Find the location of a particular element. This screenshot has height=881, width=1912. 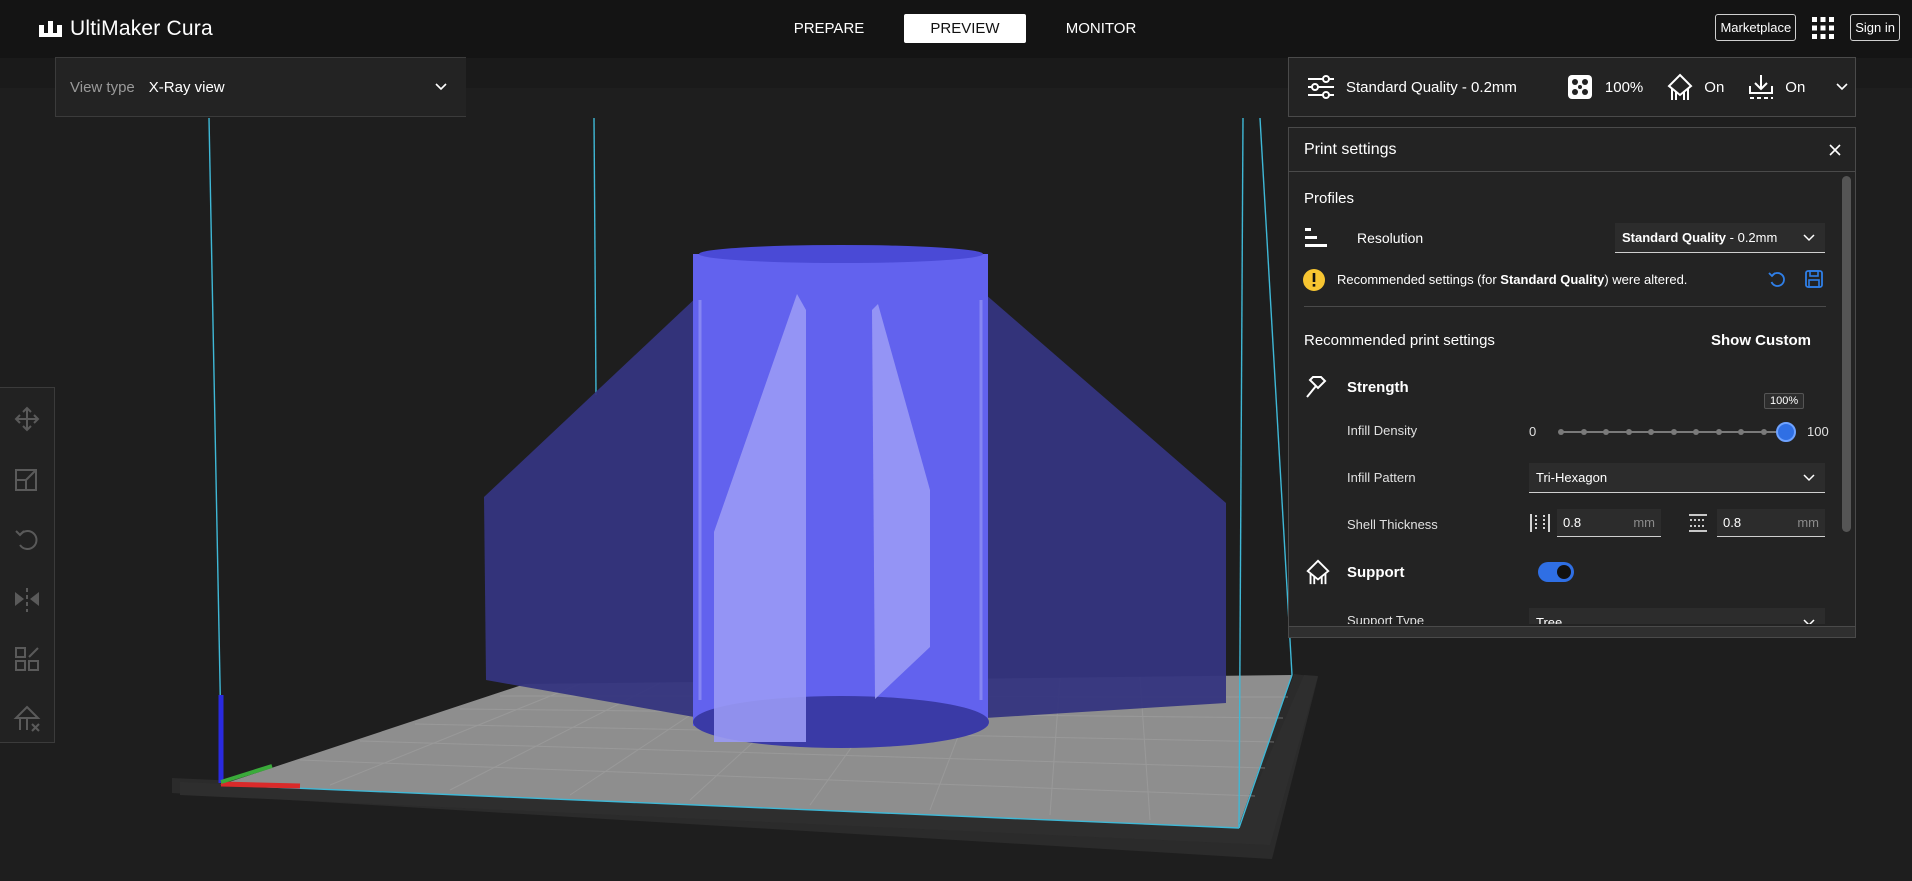

save-icon is located at coordinates (1814, 279).